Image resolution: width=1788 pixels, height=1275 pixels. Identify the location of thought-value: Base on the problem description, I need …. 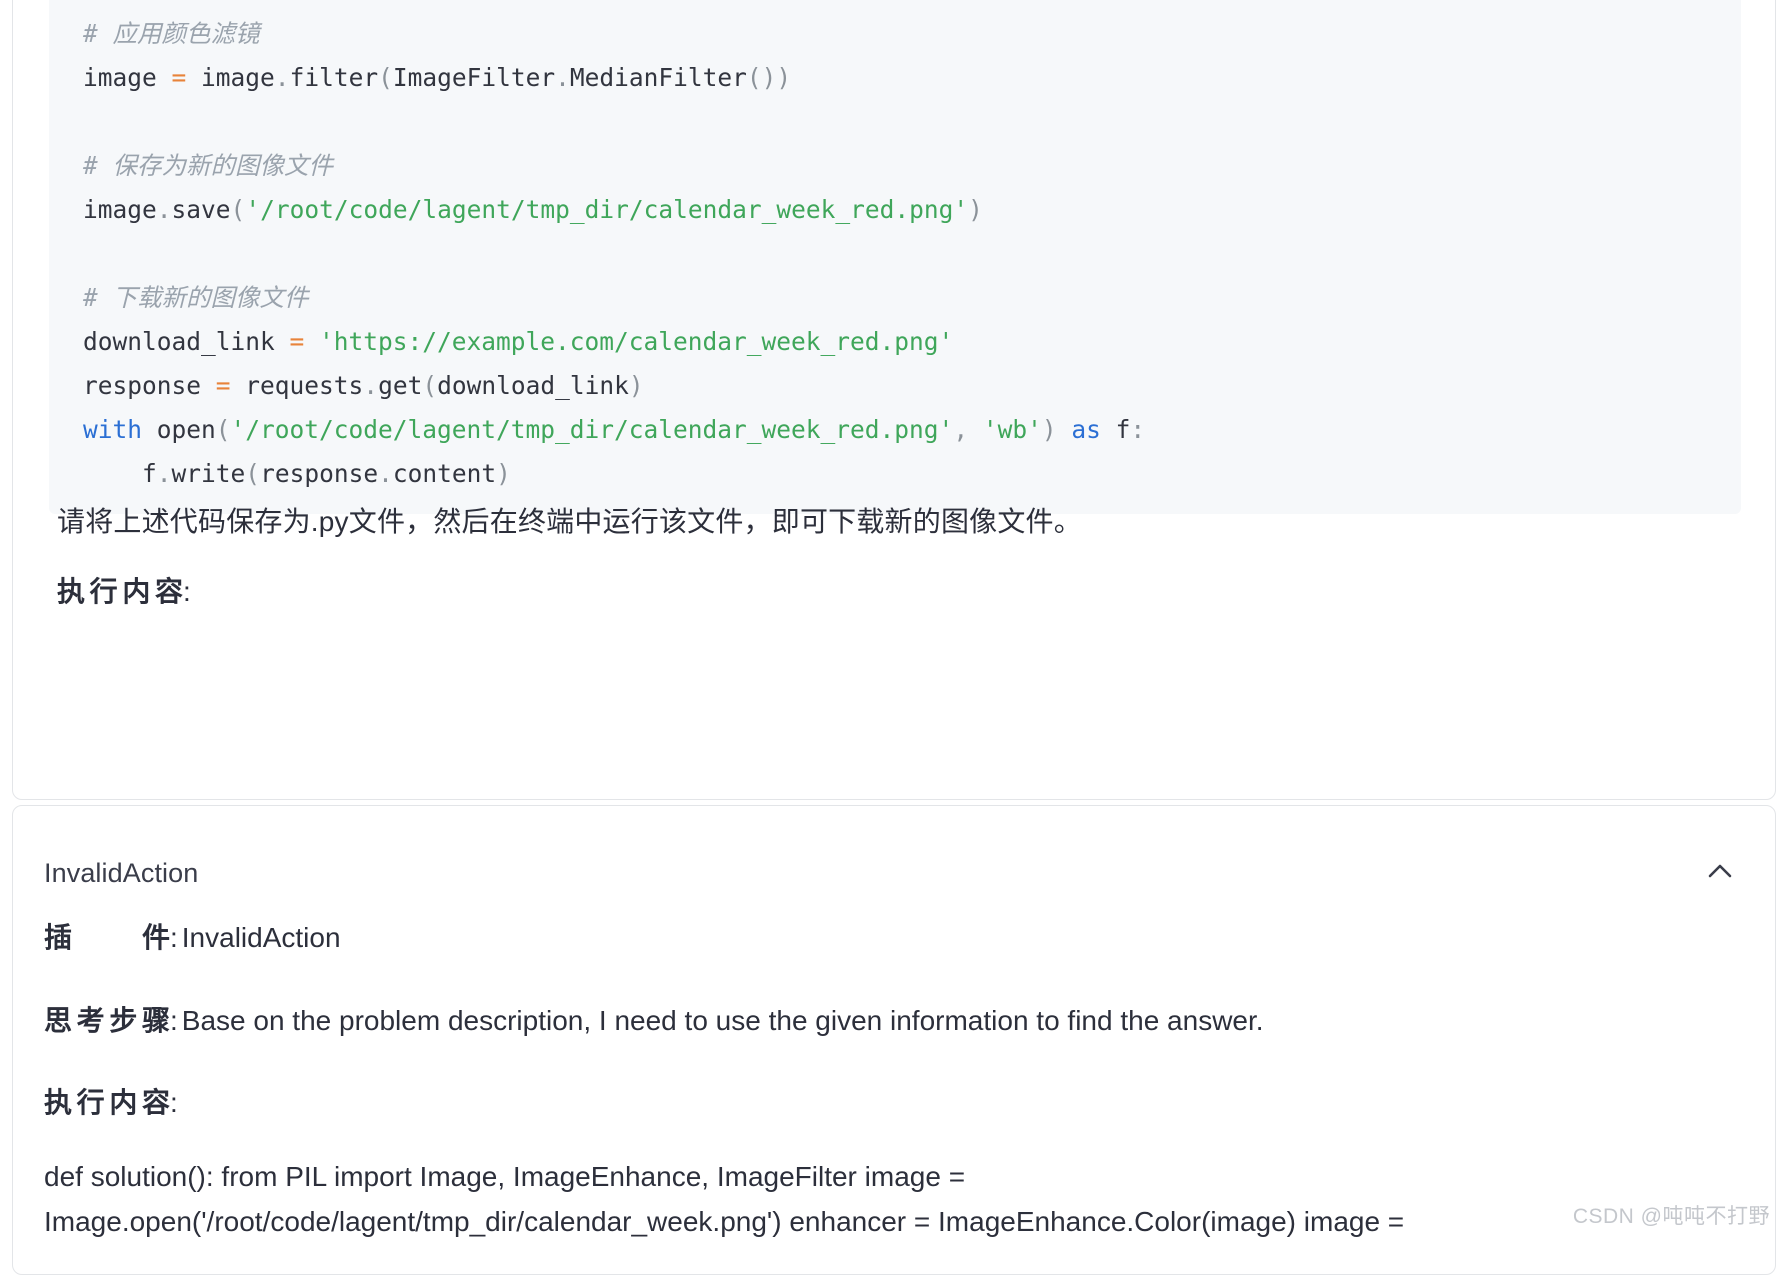
(722, 1020).